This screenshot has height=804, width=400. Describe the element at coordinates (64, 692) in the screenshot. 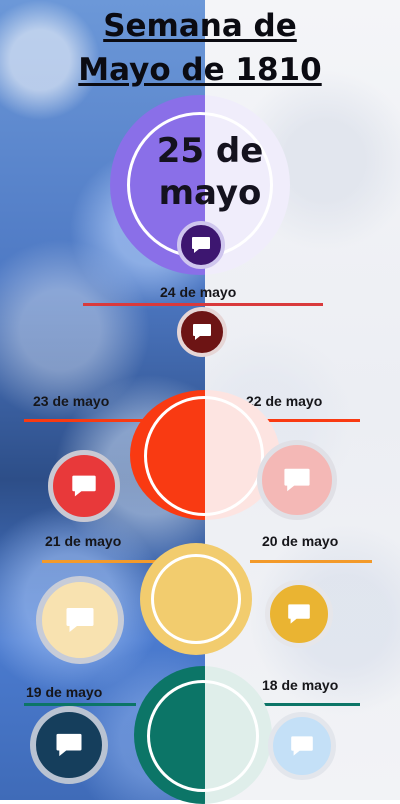

I see `date-label-19-mayo: 19 de mayo` at that location.